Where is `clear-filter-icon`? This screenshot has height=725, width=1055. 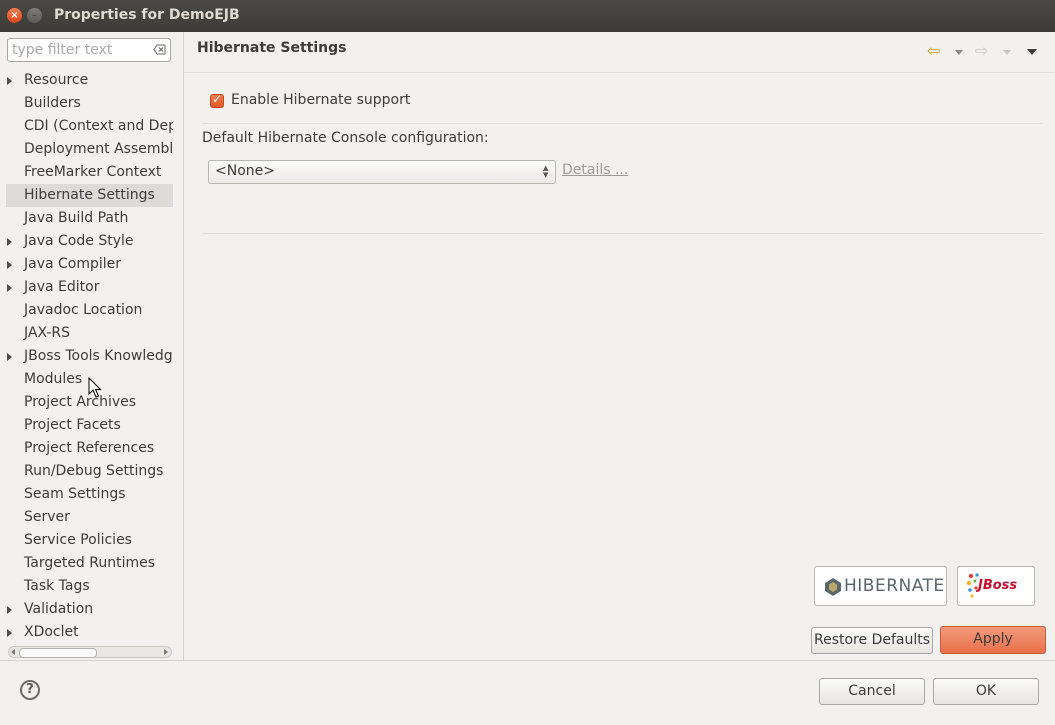 clear-filter-icon is located at coordinates (159, 49).